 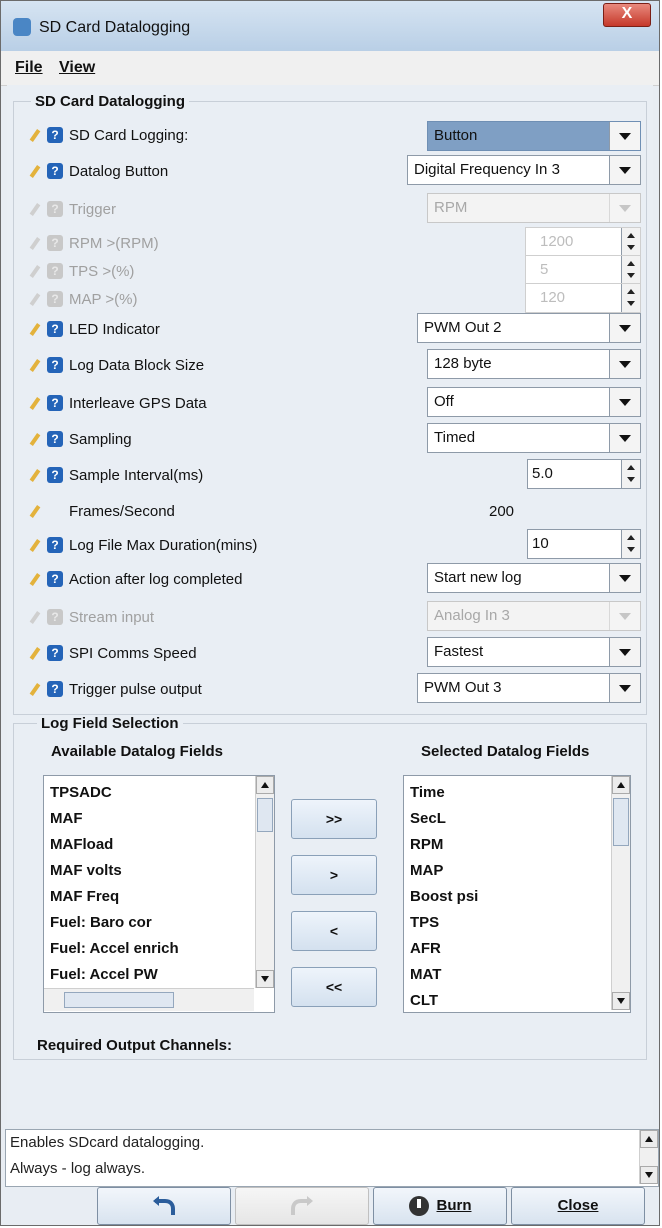 I want to click on undo-button, so click(x=164, y=1206).